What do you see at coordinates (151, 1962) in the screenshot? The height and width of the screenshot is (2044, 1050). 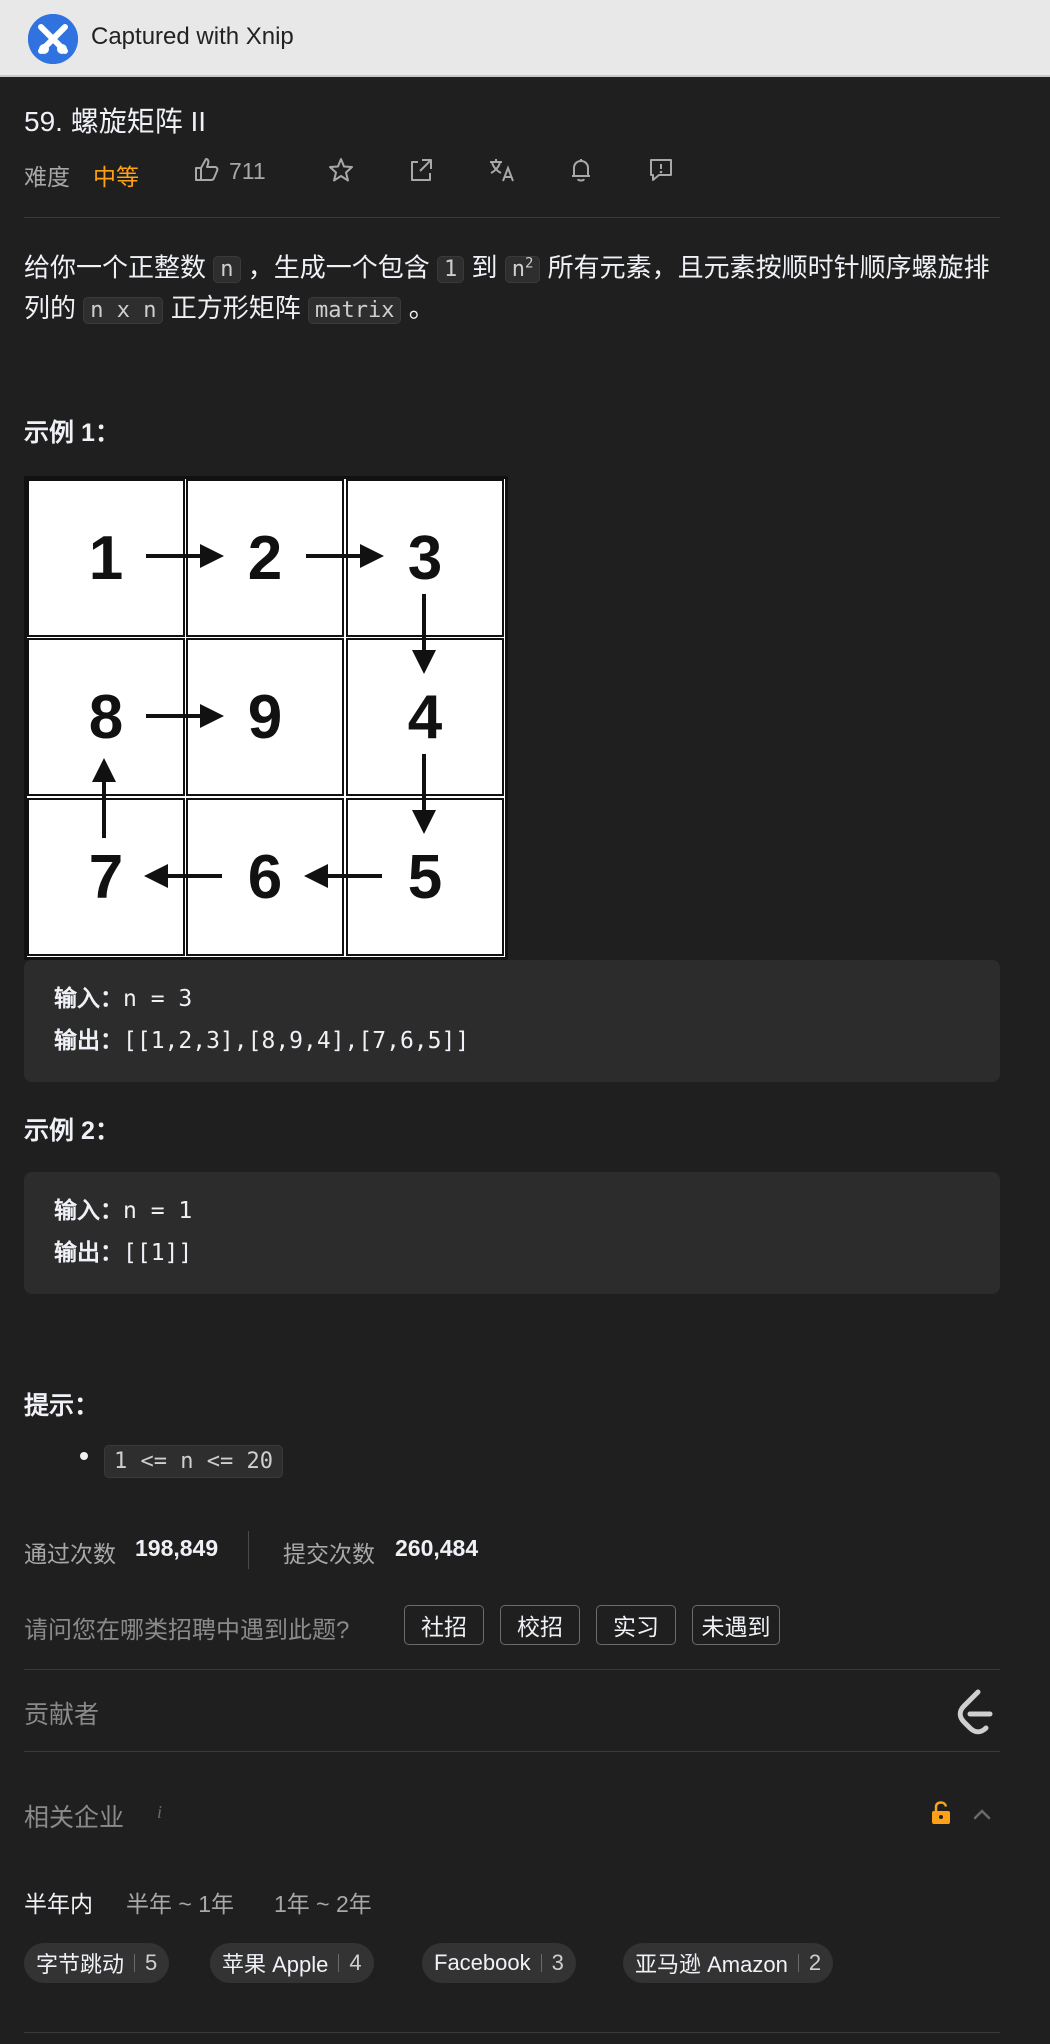 I see `company-count: 5` at bounding box center [151, 1962].